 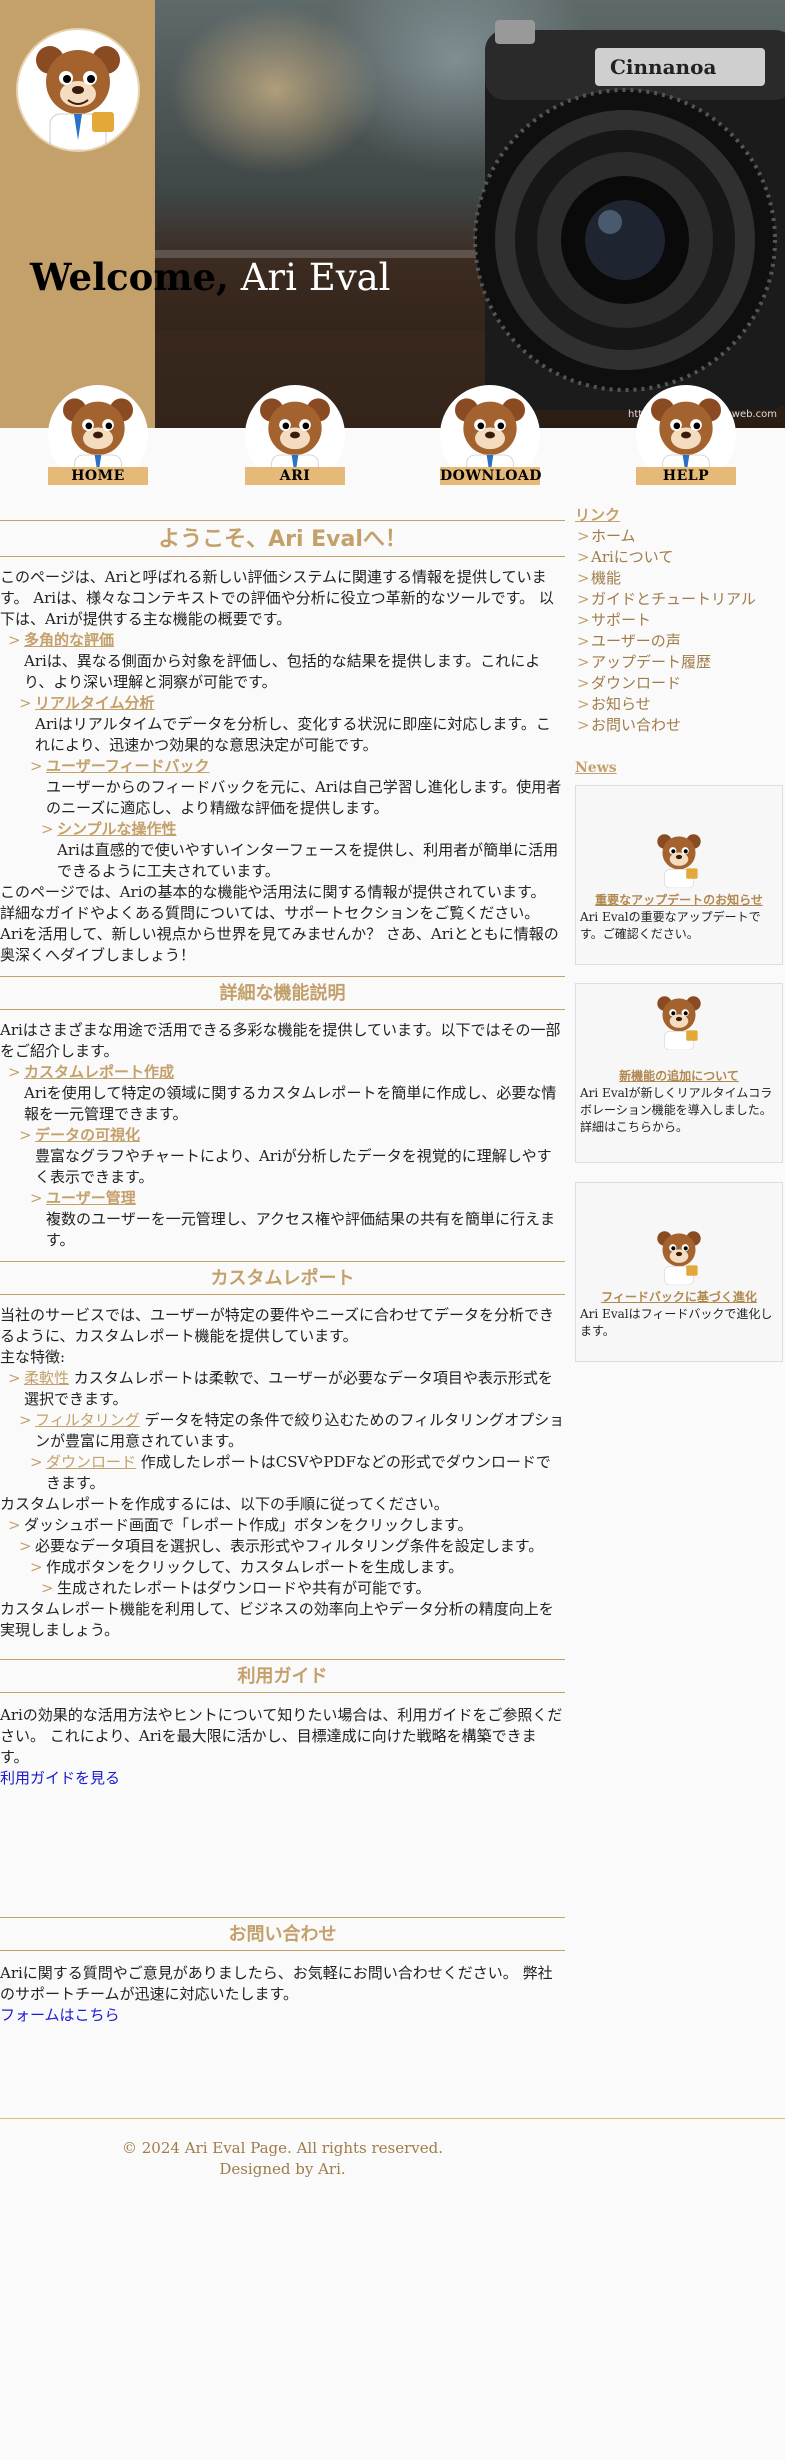 What do you see at coordinates (87, 1135) in the screenshot?
I see `feature-item-link: データの可視化` at bounding box center [87, 1135].